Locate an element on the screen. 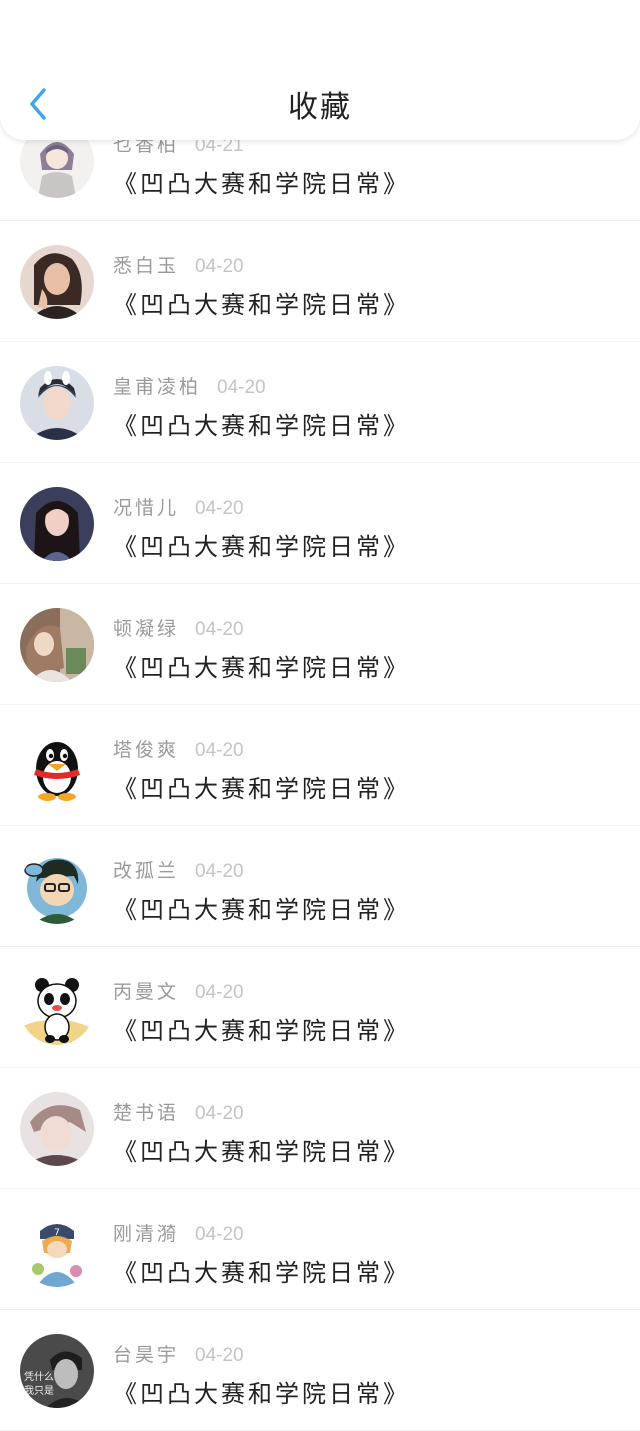 The height and width of the screenshot is (1431, 640). author-name: 塔俊爽 is located at coordinates (146, 750).